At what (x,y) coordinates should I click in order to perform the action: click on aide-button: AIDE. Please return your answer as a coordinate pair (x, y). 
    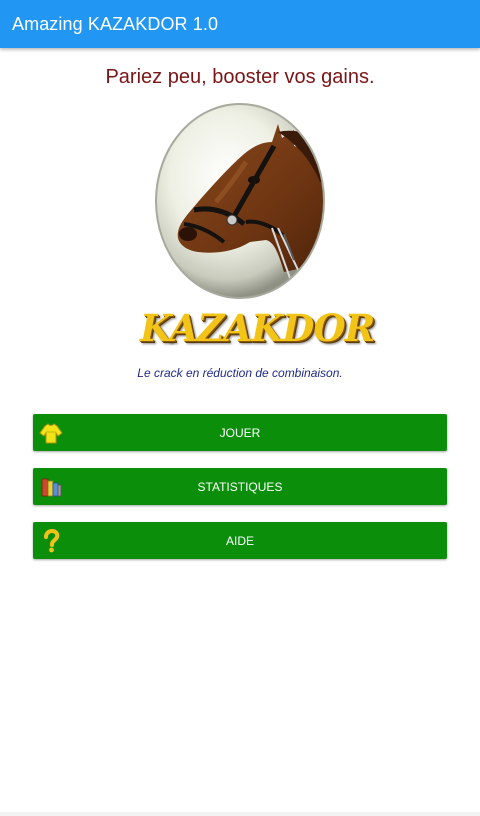
    Looking at the image, I should click on (240, 540).